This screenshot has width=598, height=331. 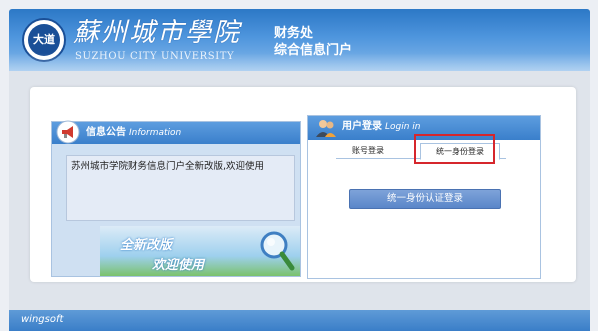 I want to click on announcement-title-cn: 信息公告, so click(x=106, y=132).